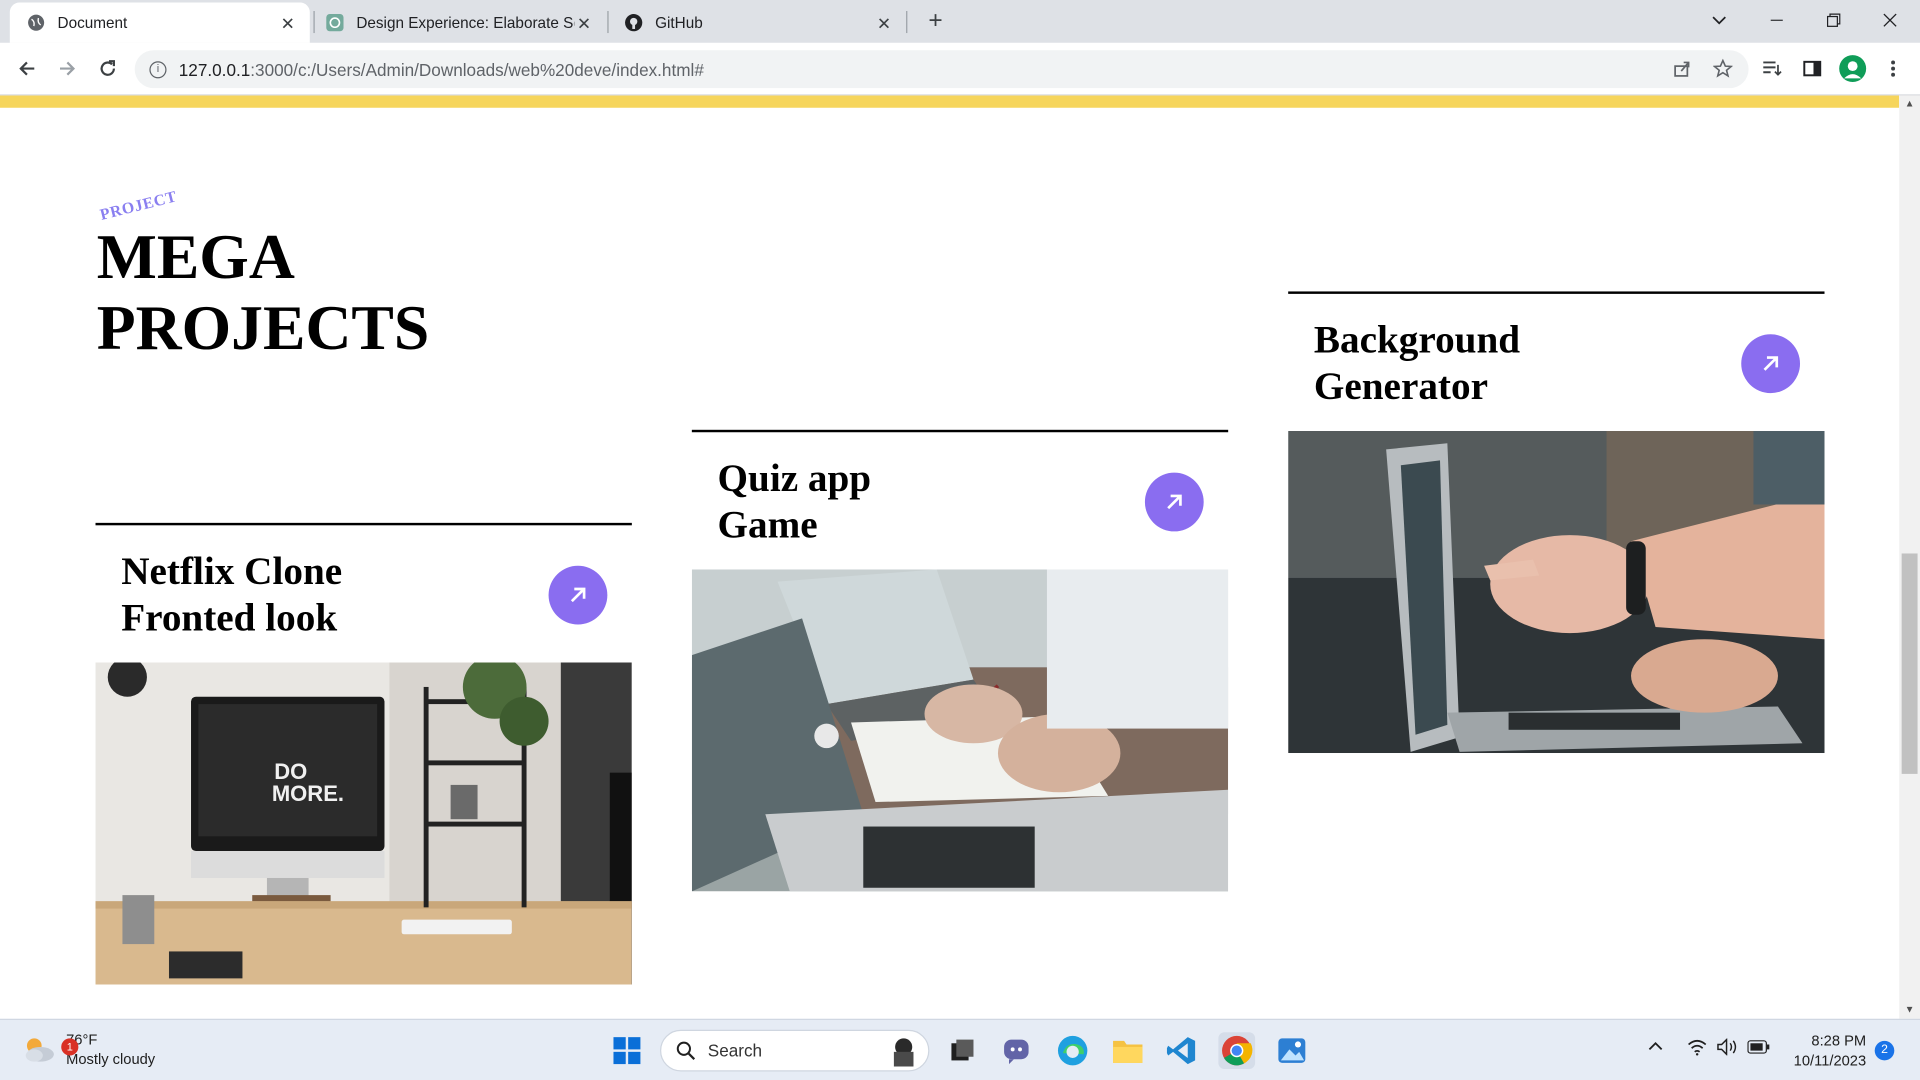  I want to click on globe-icon, so click(36, 22).